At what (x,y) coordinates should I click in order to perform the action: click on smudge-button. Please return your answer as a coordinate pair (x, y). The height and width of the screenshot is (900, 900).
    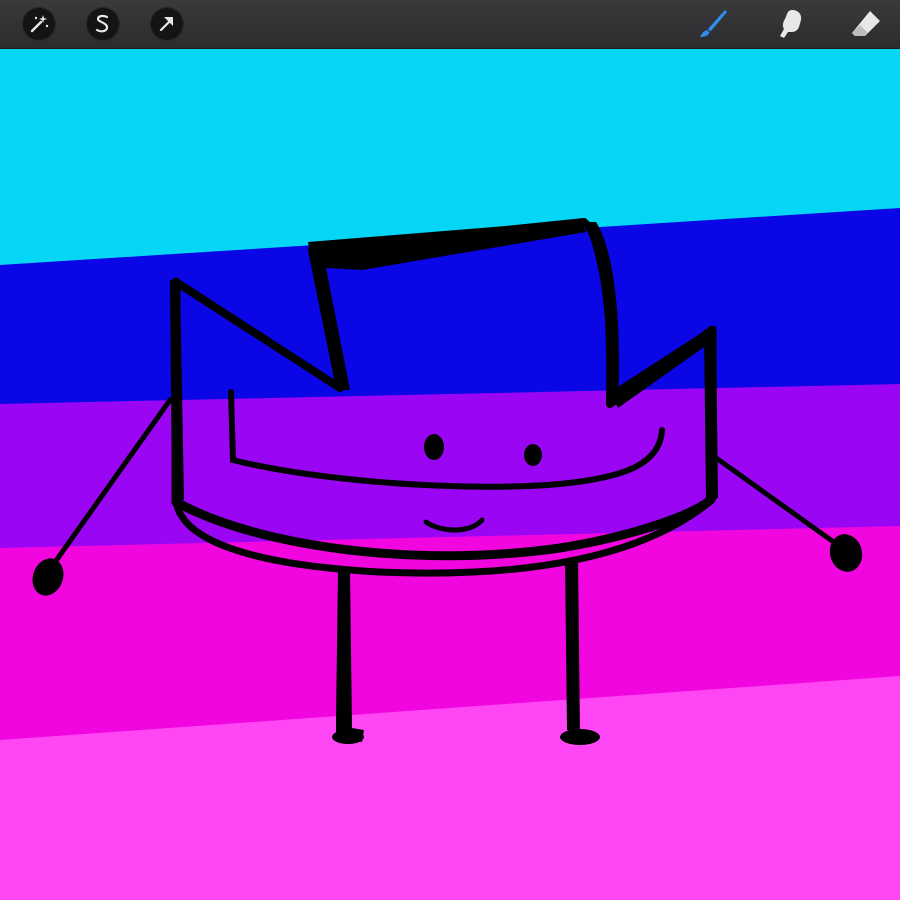
    Looking at the image, I should click on (790, 24).